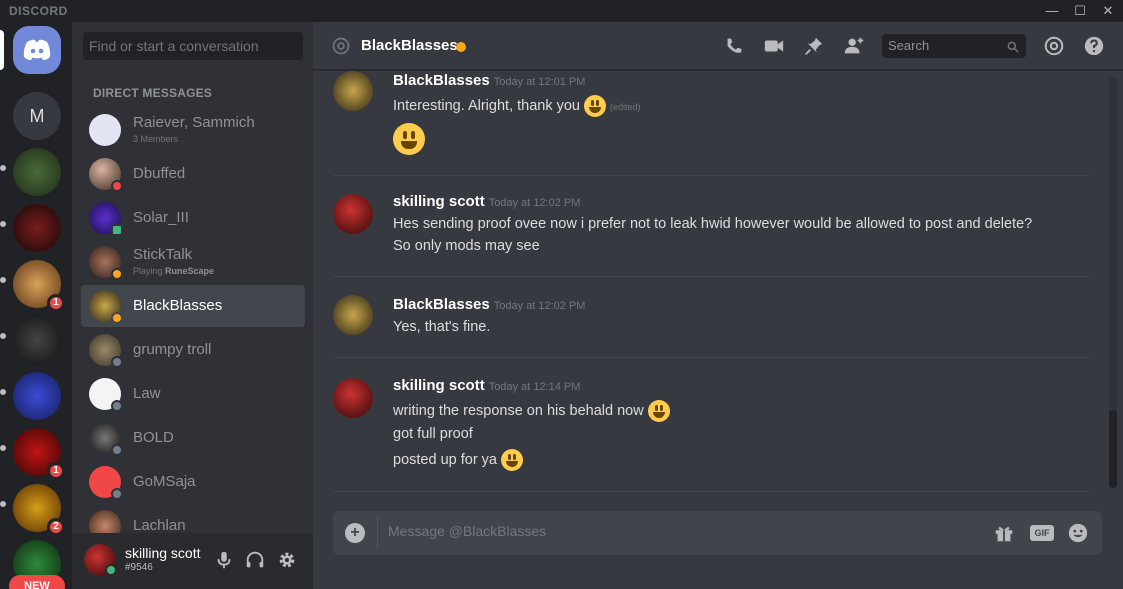  I want to click on server-m: M, so click(37, 116).